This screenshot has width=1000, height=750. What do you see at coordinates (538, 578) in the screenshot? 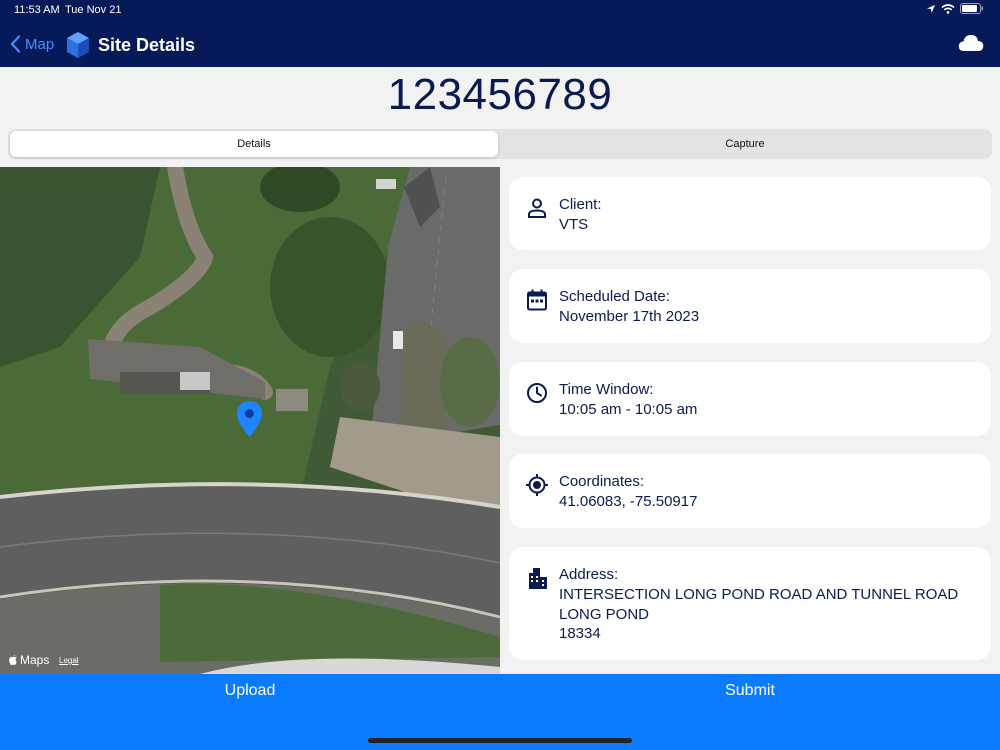
I see `building-icon` at bounding box center [538, 578].